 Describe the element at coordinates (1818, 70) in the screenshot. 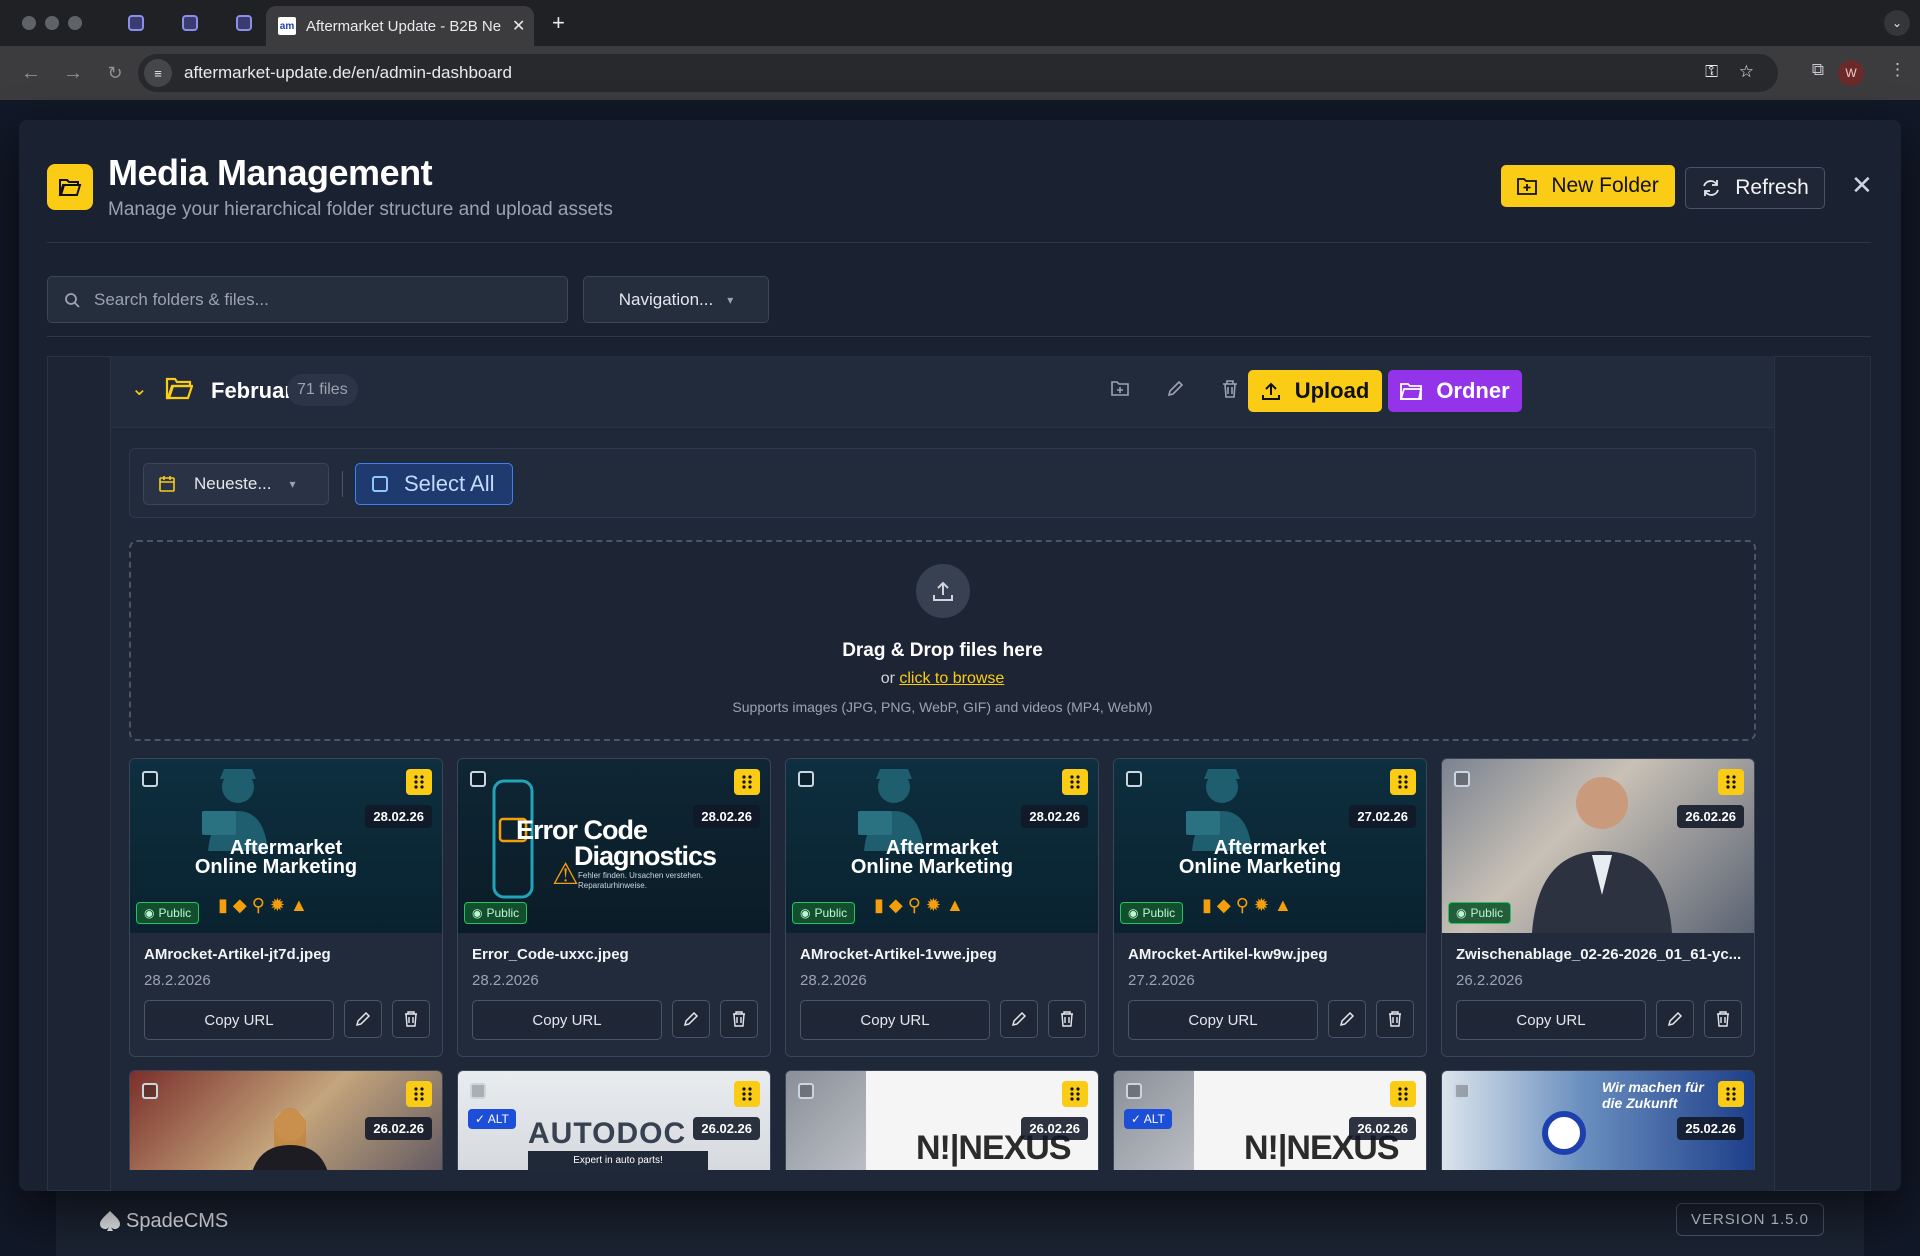

I see `extensions-icon: ⧉` at that location.